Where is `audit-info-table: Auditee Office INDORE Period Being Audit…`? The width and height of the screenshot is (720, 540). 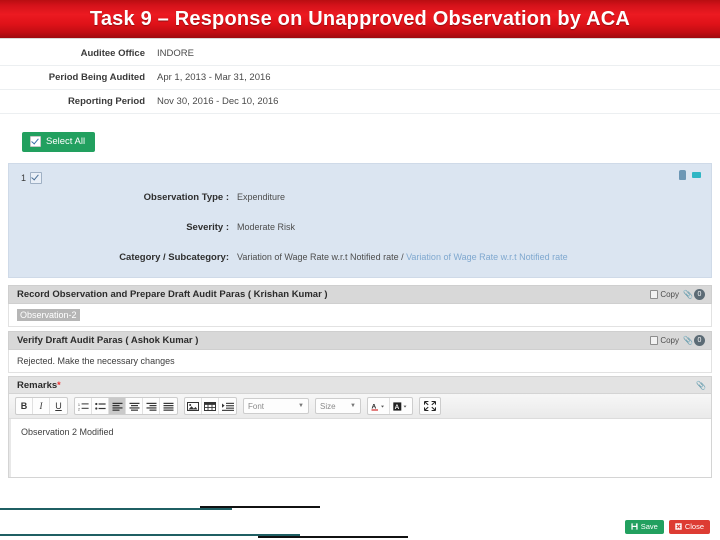
audit-info-table: Auditee Office INDORE Period Being Audit… is located at coordinates (360, 78).